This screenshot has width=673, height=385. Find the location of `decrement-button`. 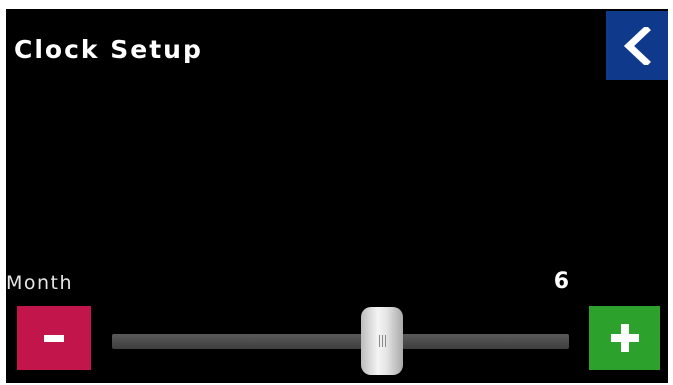

decrement-button is located at coordinates (54, 338).